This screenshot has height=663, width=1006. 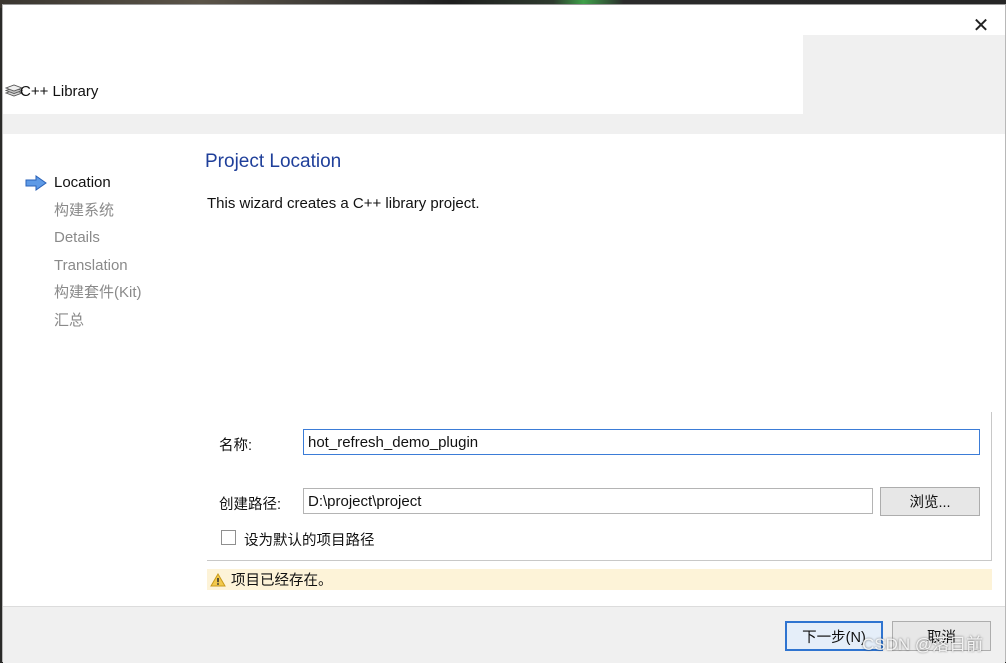 I want to click on step-location: Location, so click(x=83, y=183).